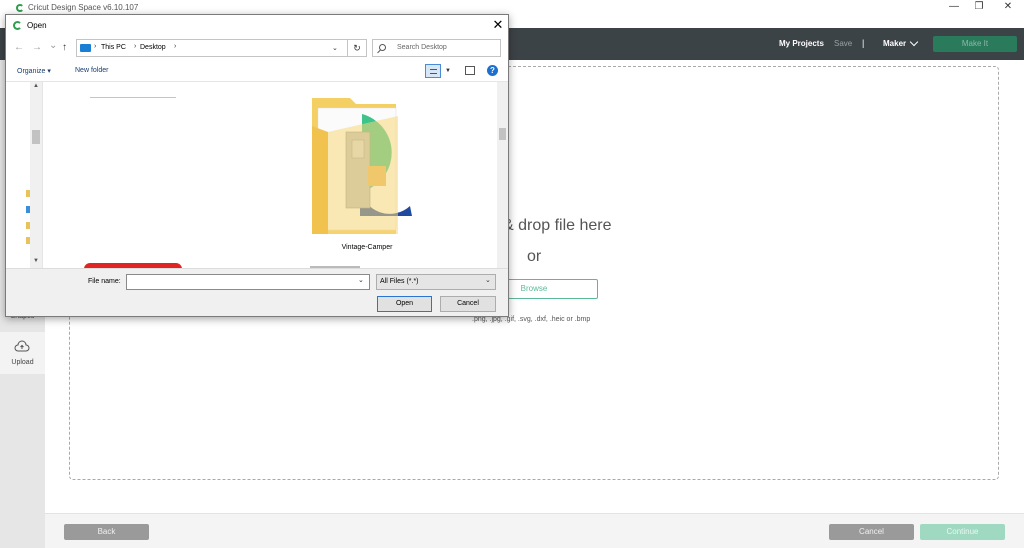  I want to click on dialog-title: Open, so click(37, 25).